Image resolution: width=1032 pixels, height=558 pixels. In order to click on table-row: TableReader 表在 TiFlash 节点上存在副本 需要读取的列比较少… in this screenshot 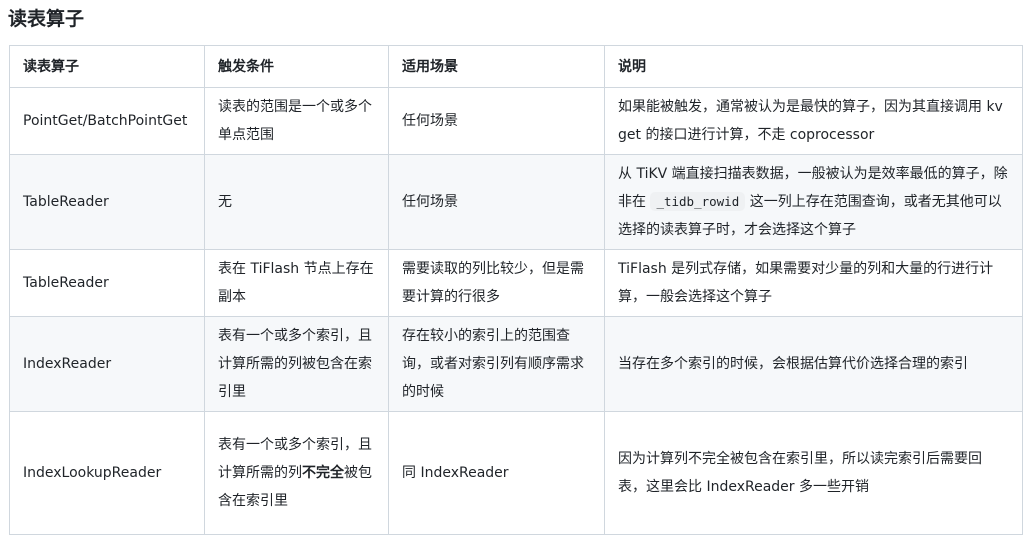, I will do `click(516, 283)`.